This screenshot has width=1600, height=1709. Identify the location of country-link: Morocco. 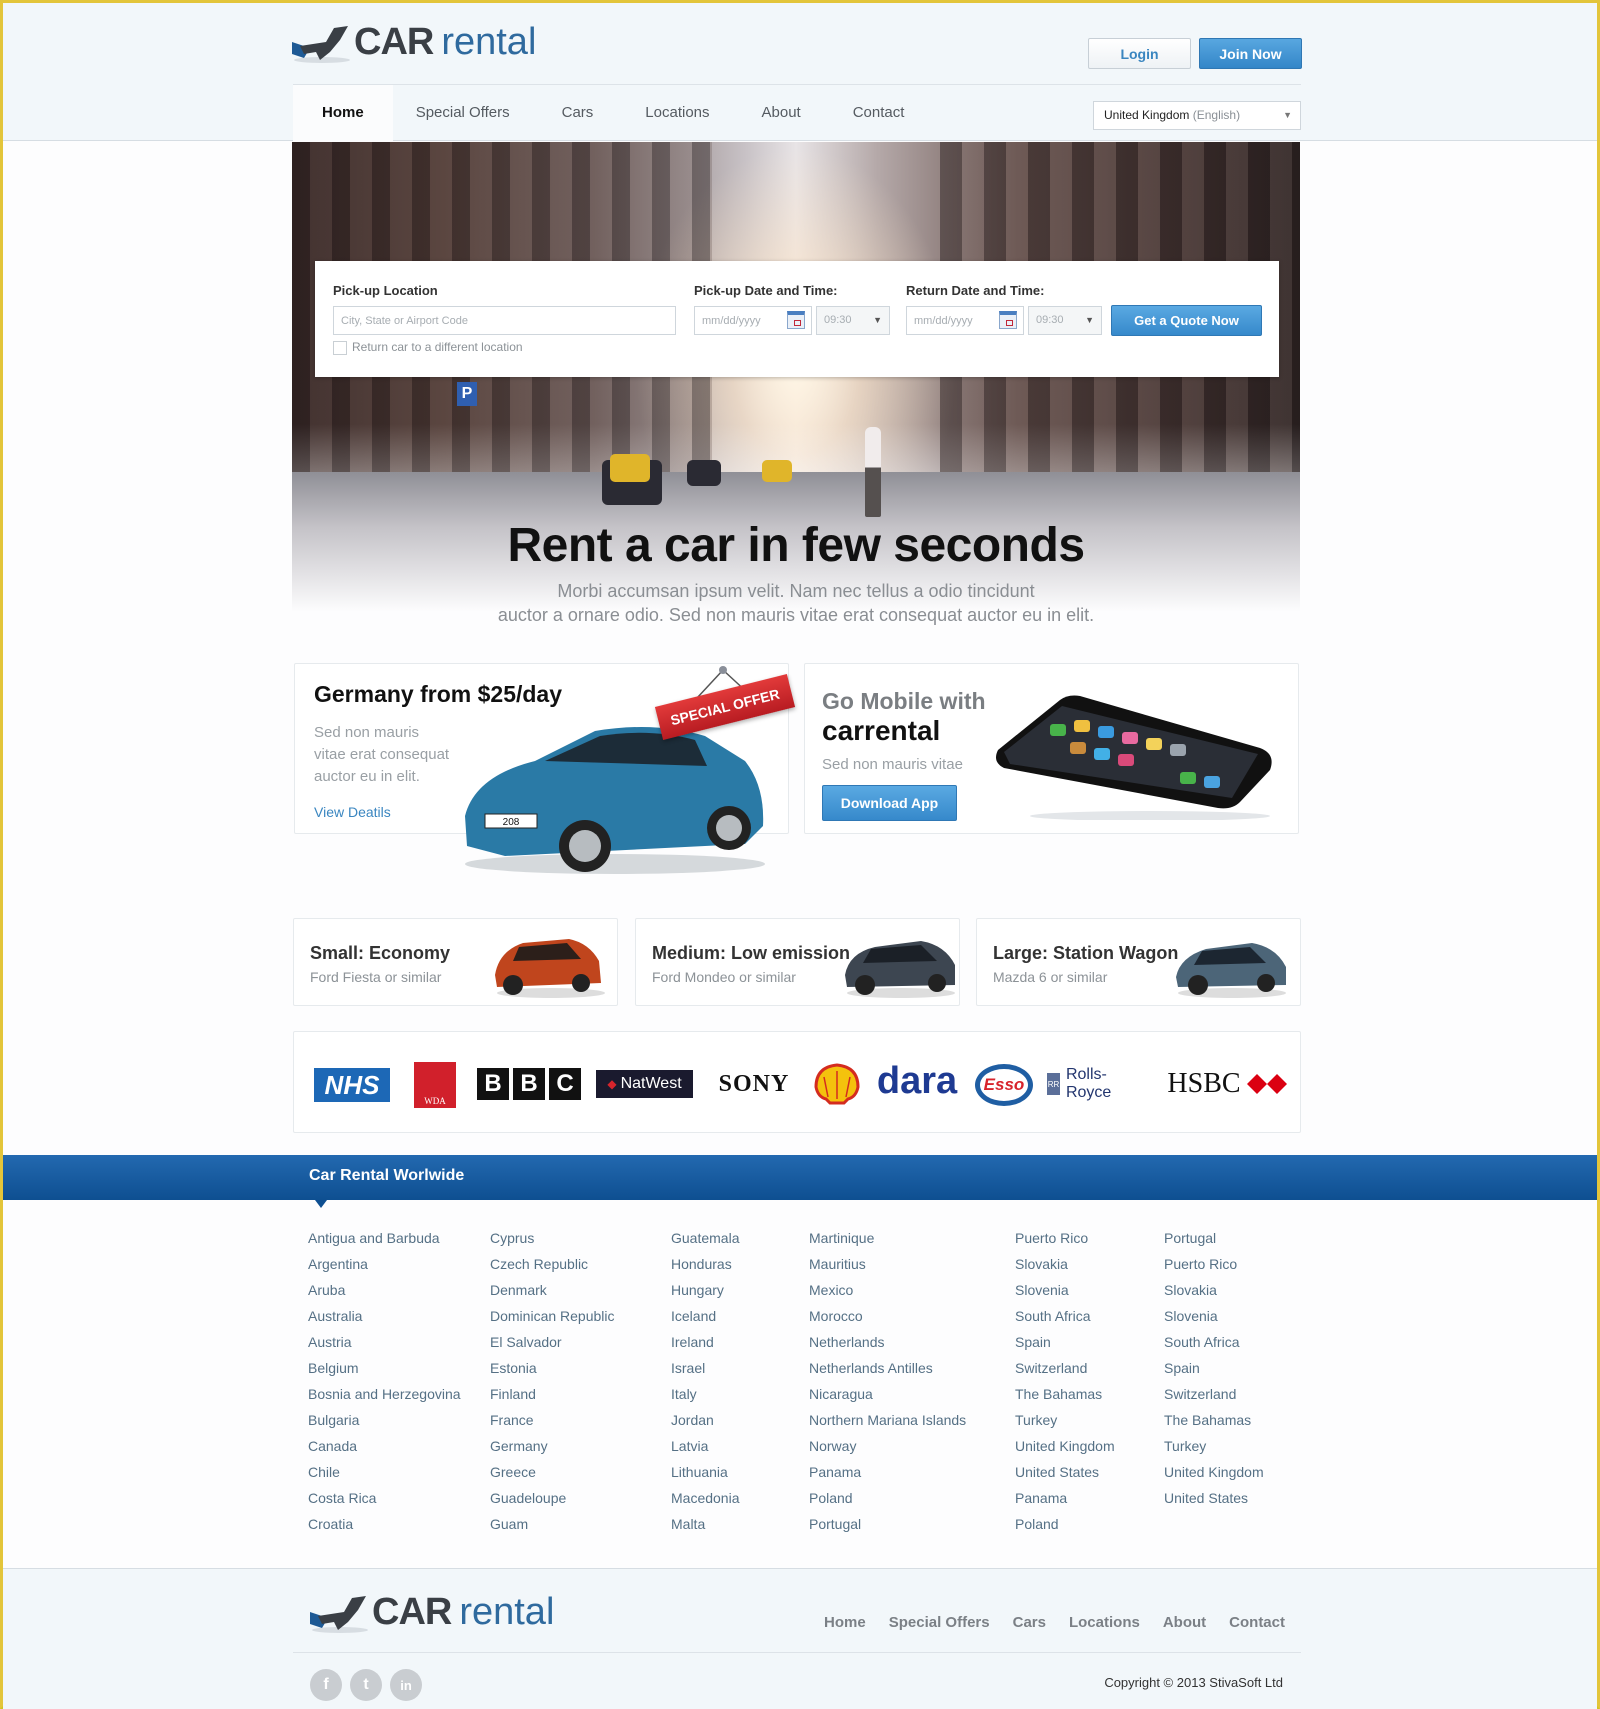
(887, 1316).